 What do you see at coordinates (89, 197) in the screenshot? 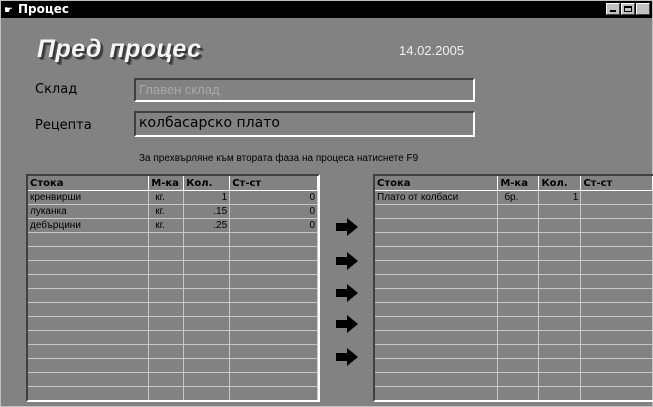
I see `cell-item: кренвирши` at bounding box center [89, 197].